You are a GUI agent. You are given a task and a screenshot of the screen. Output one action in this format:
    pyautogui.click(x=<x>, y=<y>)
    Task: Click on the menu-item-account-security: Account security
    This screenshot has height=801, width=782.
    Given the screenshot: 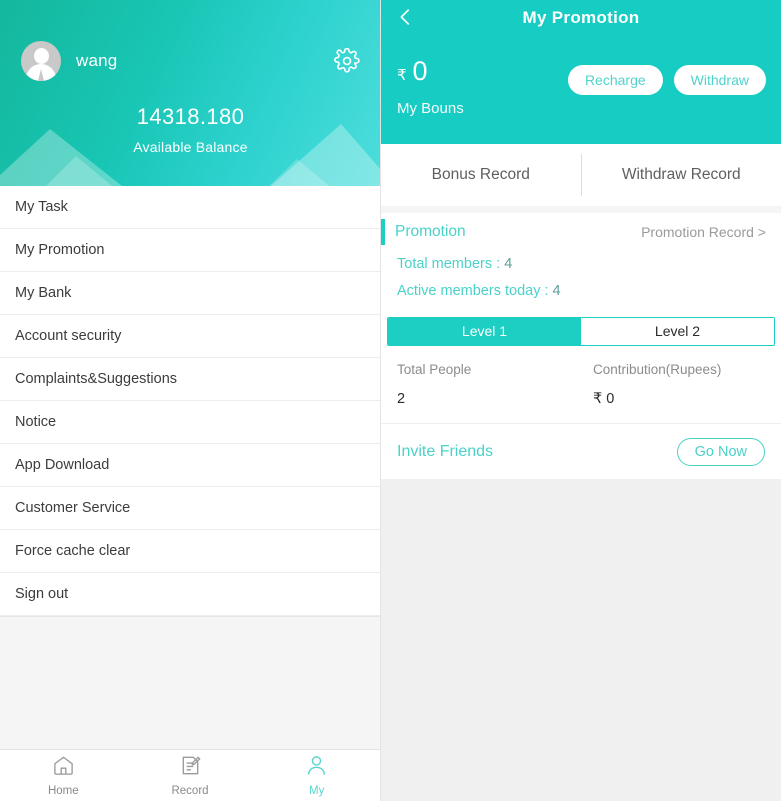 What is the action you would take?
    pyautogui.click(x=190, y=336)
    